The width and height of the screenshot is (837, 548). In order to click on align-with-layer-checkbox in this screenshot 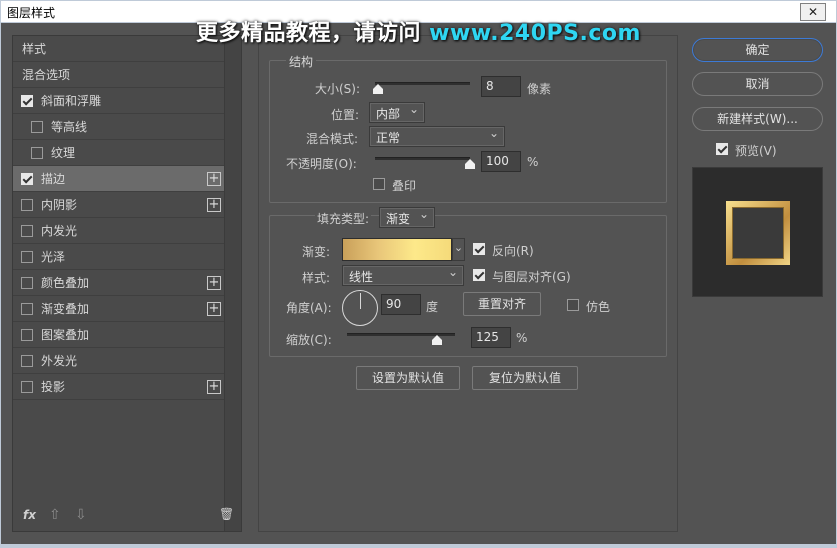, I will do `click(479, 275)`.